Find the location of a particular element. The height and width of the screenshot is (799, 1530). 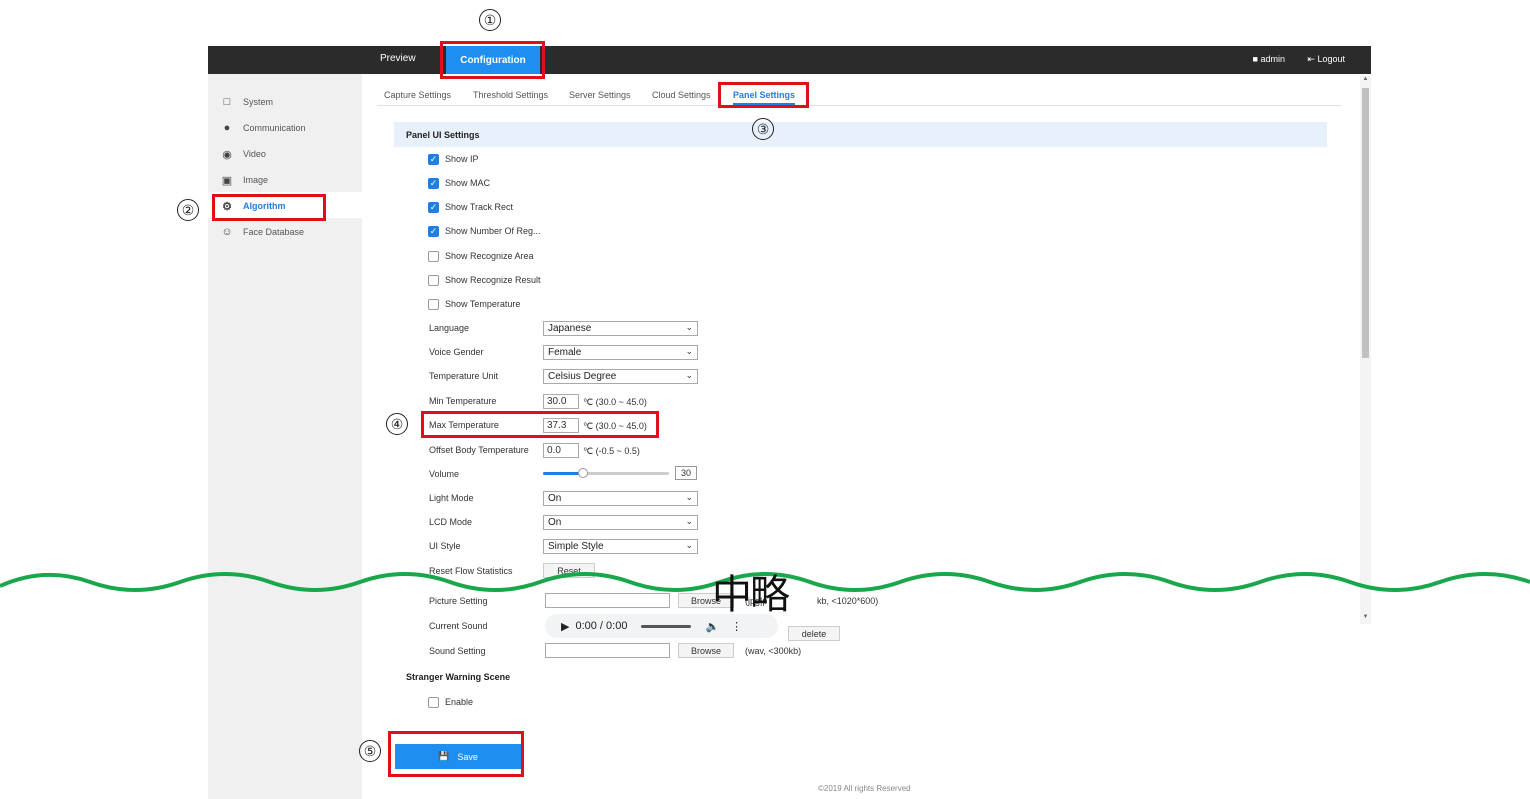

tab-threshold-settings: Threshold Settings is located at coordinates (510, 95).